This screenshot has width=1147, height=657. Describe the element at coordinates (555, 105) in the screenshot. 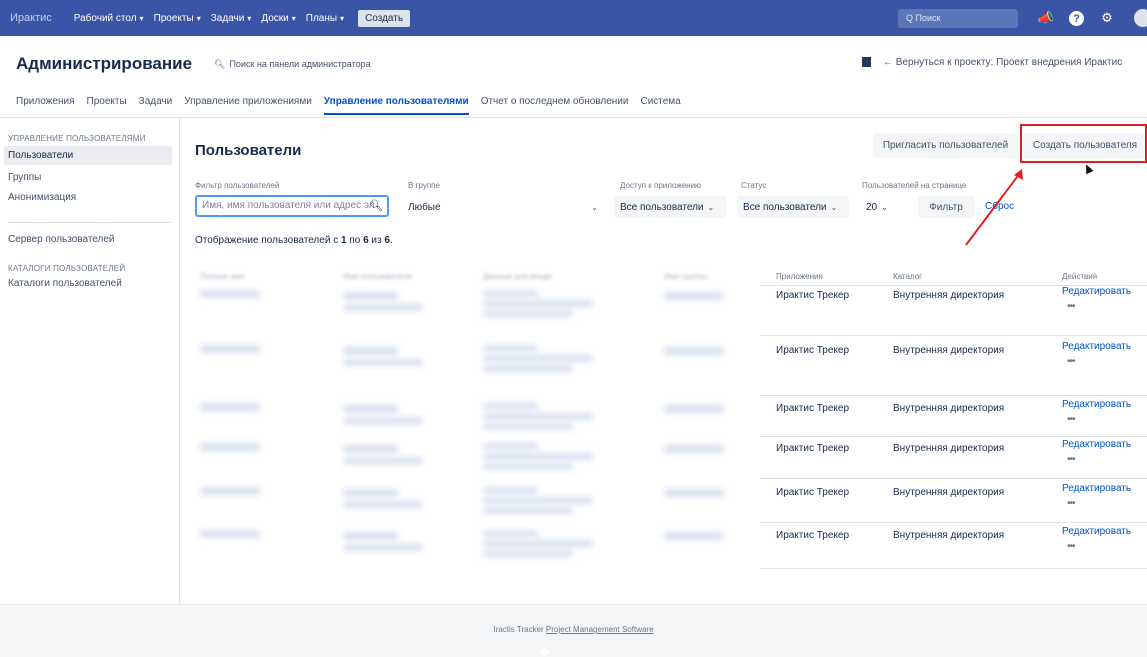

I see `tab-upgrade-report: Отчет о последнем обновлении` at that location.